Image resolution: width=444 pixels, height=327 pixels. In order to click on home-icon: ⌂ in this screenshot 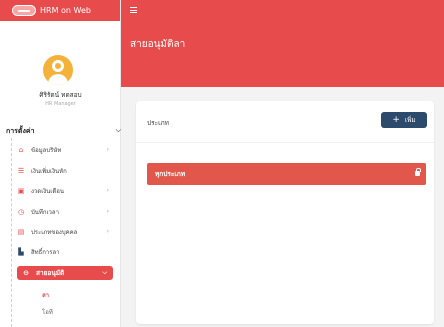, I will do `click(21, 150)`.